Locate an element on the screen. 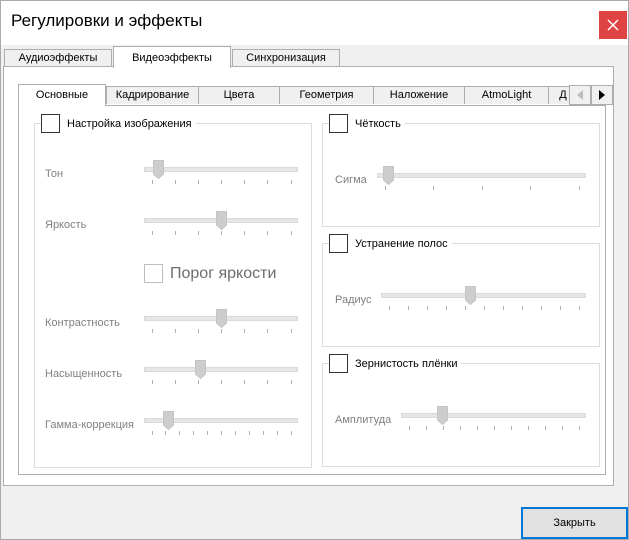 The height and width of the screenshot is (540, 629). film-grain-header: Зернистость плёнки is located at coordinates (395, 363).